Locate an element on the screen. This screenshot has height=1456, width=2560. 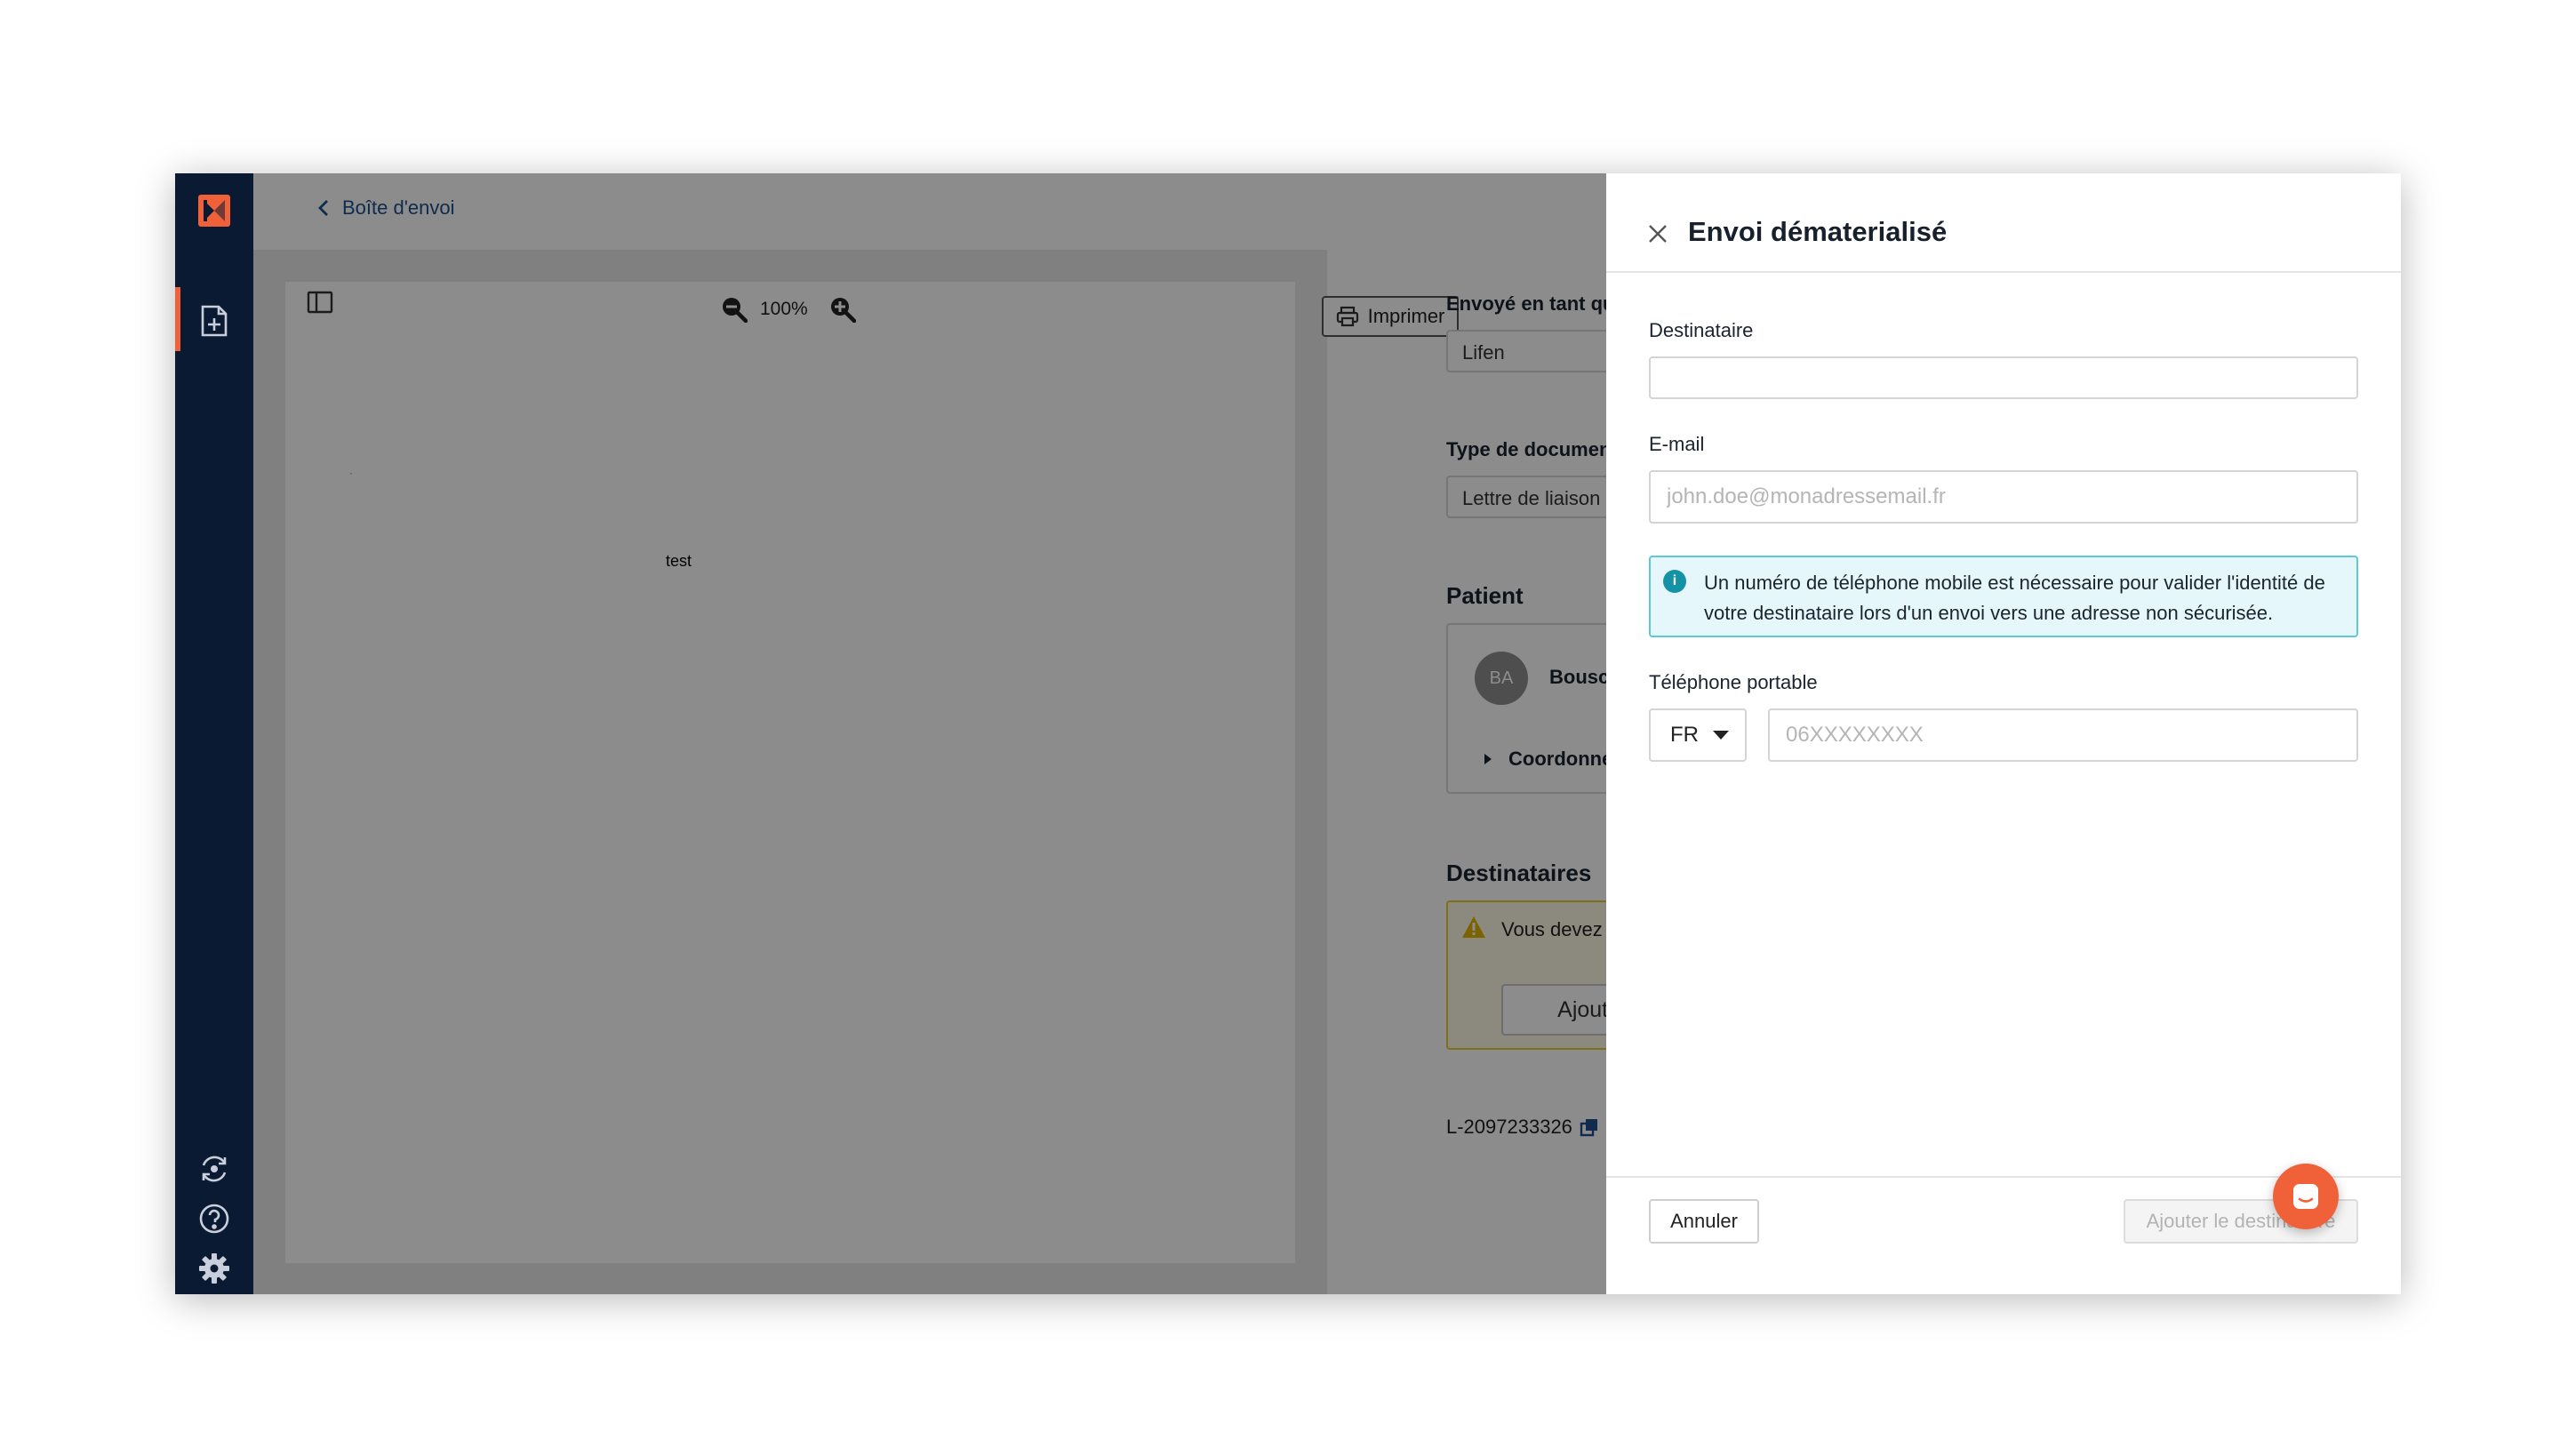
sidebar-active-indicator is located at coordinates (177, 319).